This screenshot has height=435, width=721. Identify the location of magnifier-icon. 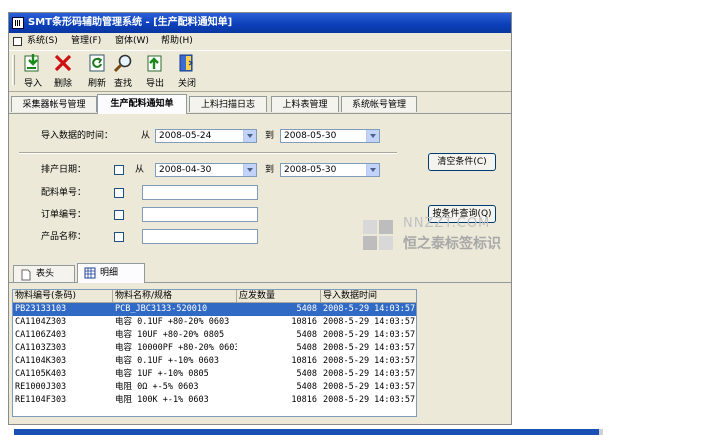
(122, 63).